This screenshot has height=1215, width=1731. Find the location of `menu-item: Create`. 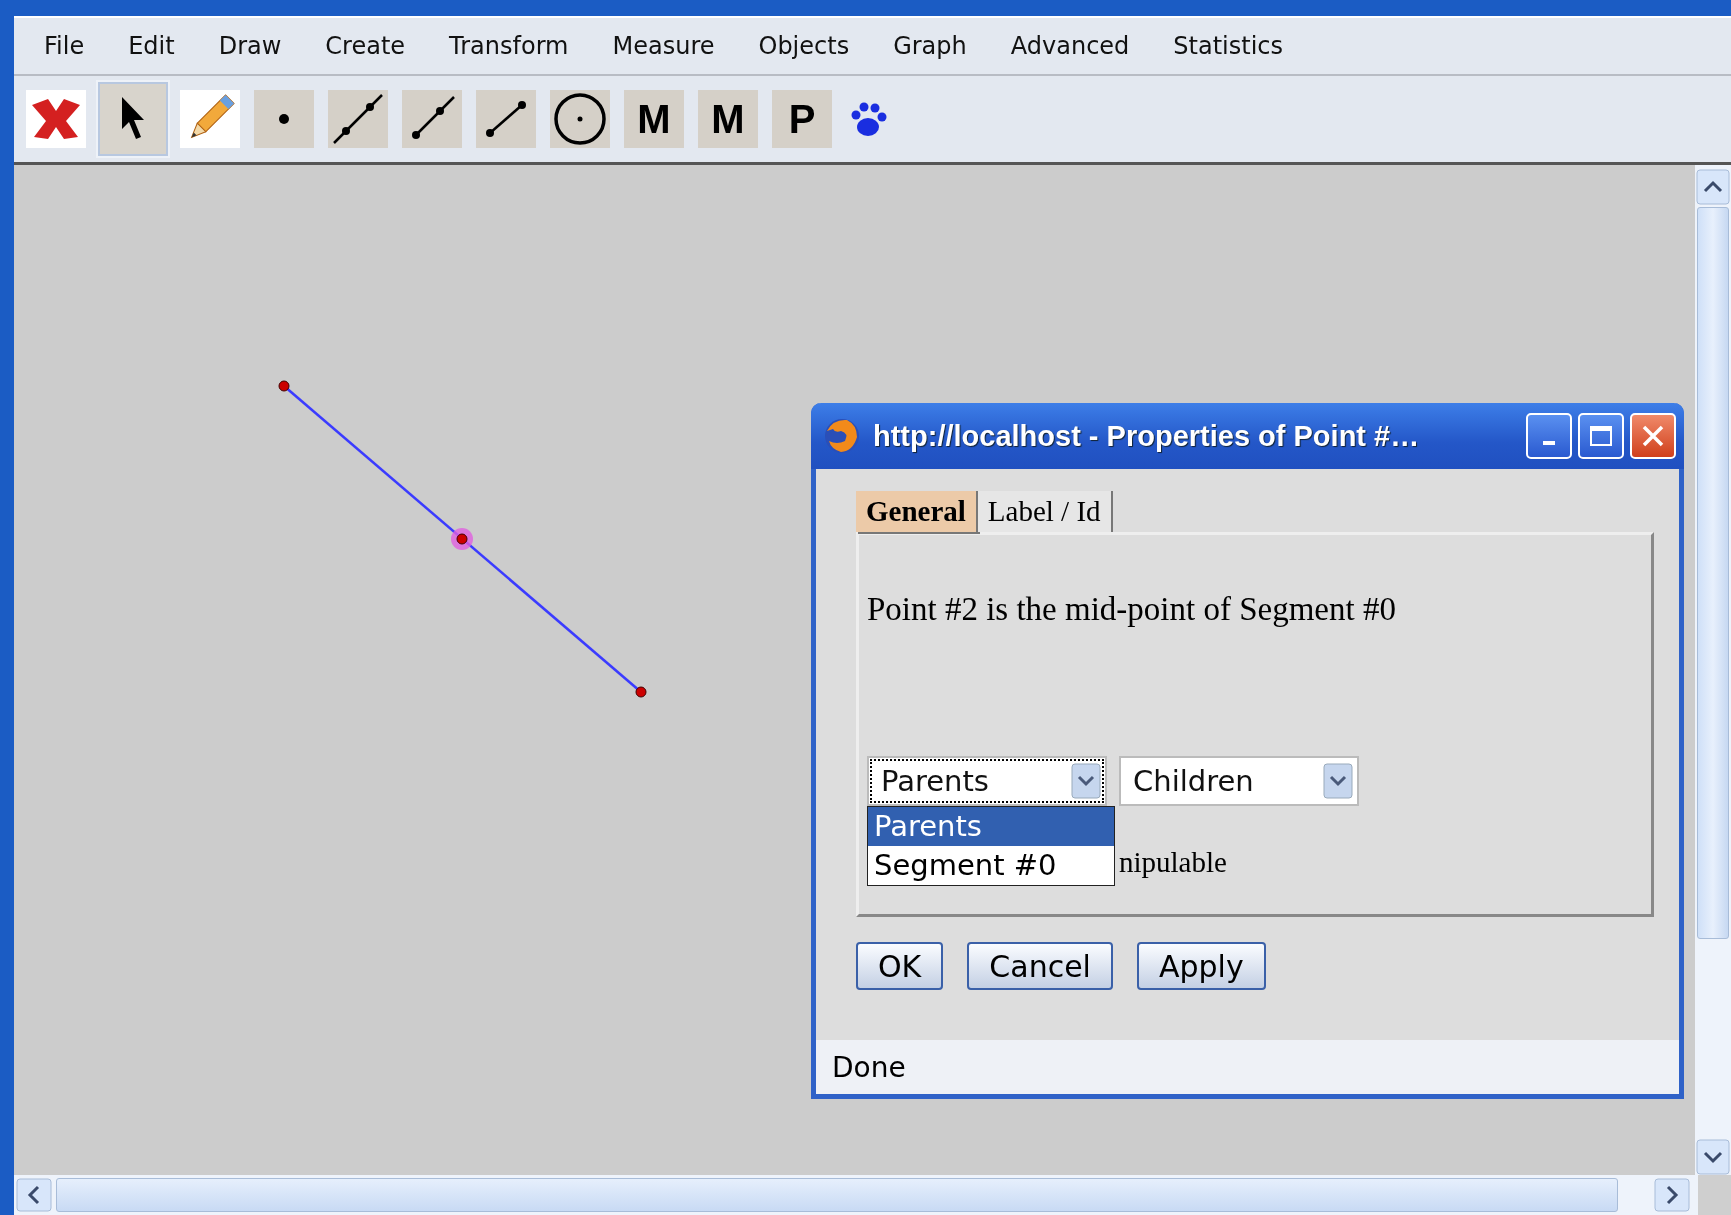

menu-item: Create is located at coordinates (365, 46).